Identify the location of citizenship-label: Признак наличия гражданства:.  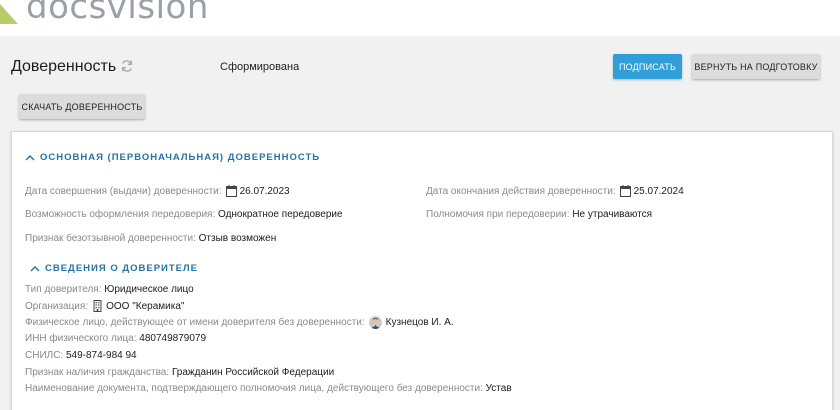
(97, 372).